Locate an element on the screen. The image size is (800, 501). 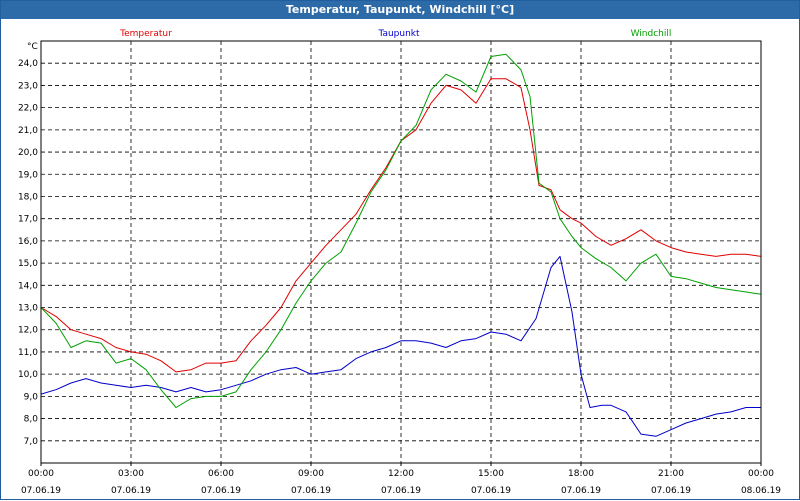
x-tick-time: 06:00 is located at coordinates (221, 474).